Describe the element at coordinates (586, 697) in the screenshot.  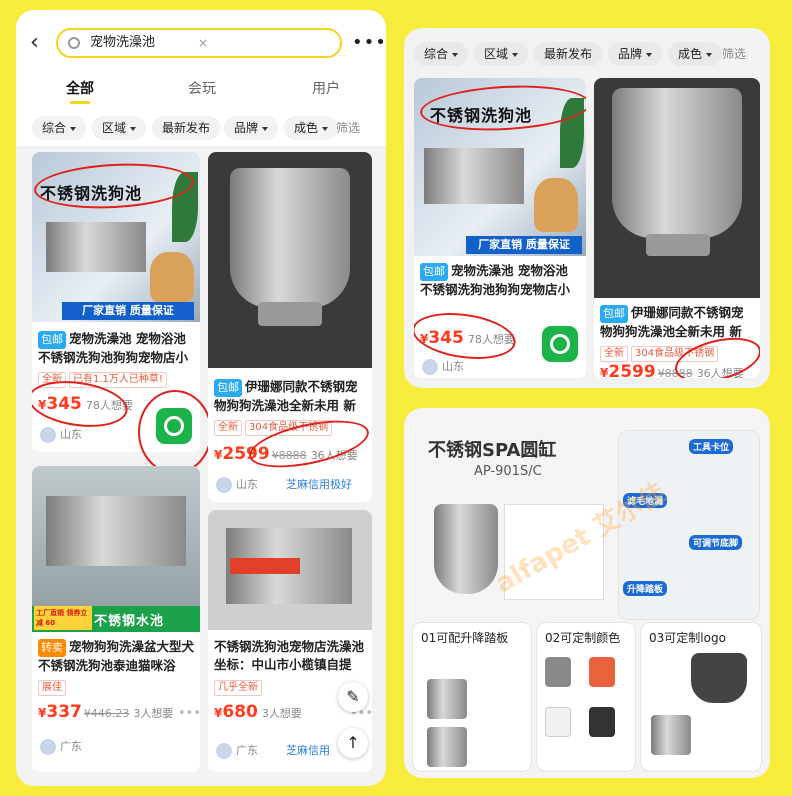
I see `option-box: 02可定制颜色` at that location.